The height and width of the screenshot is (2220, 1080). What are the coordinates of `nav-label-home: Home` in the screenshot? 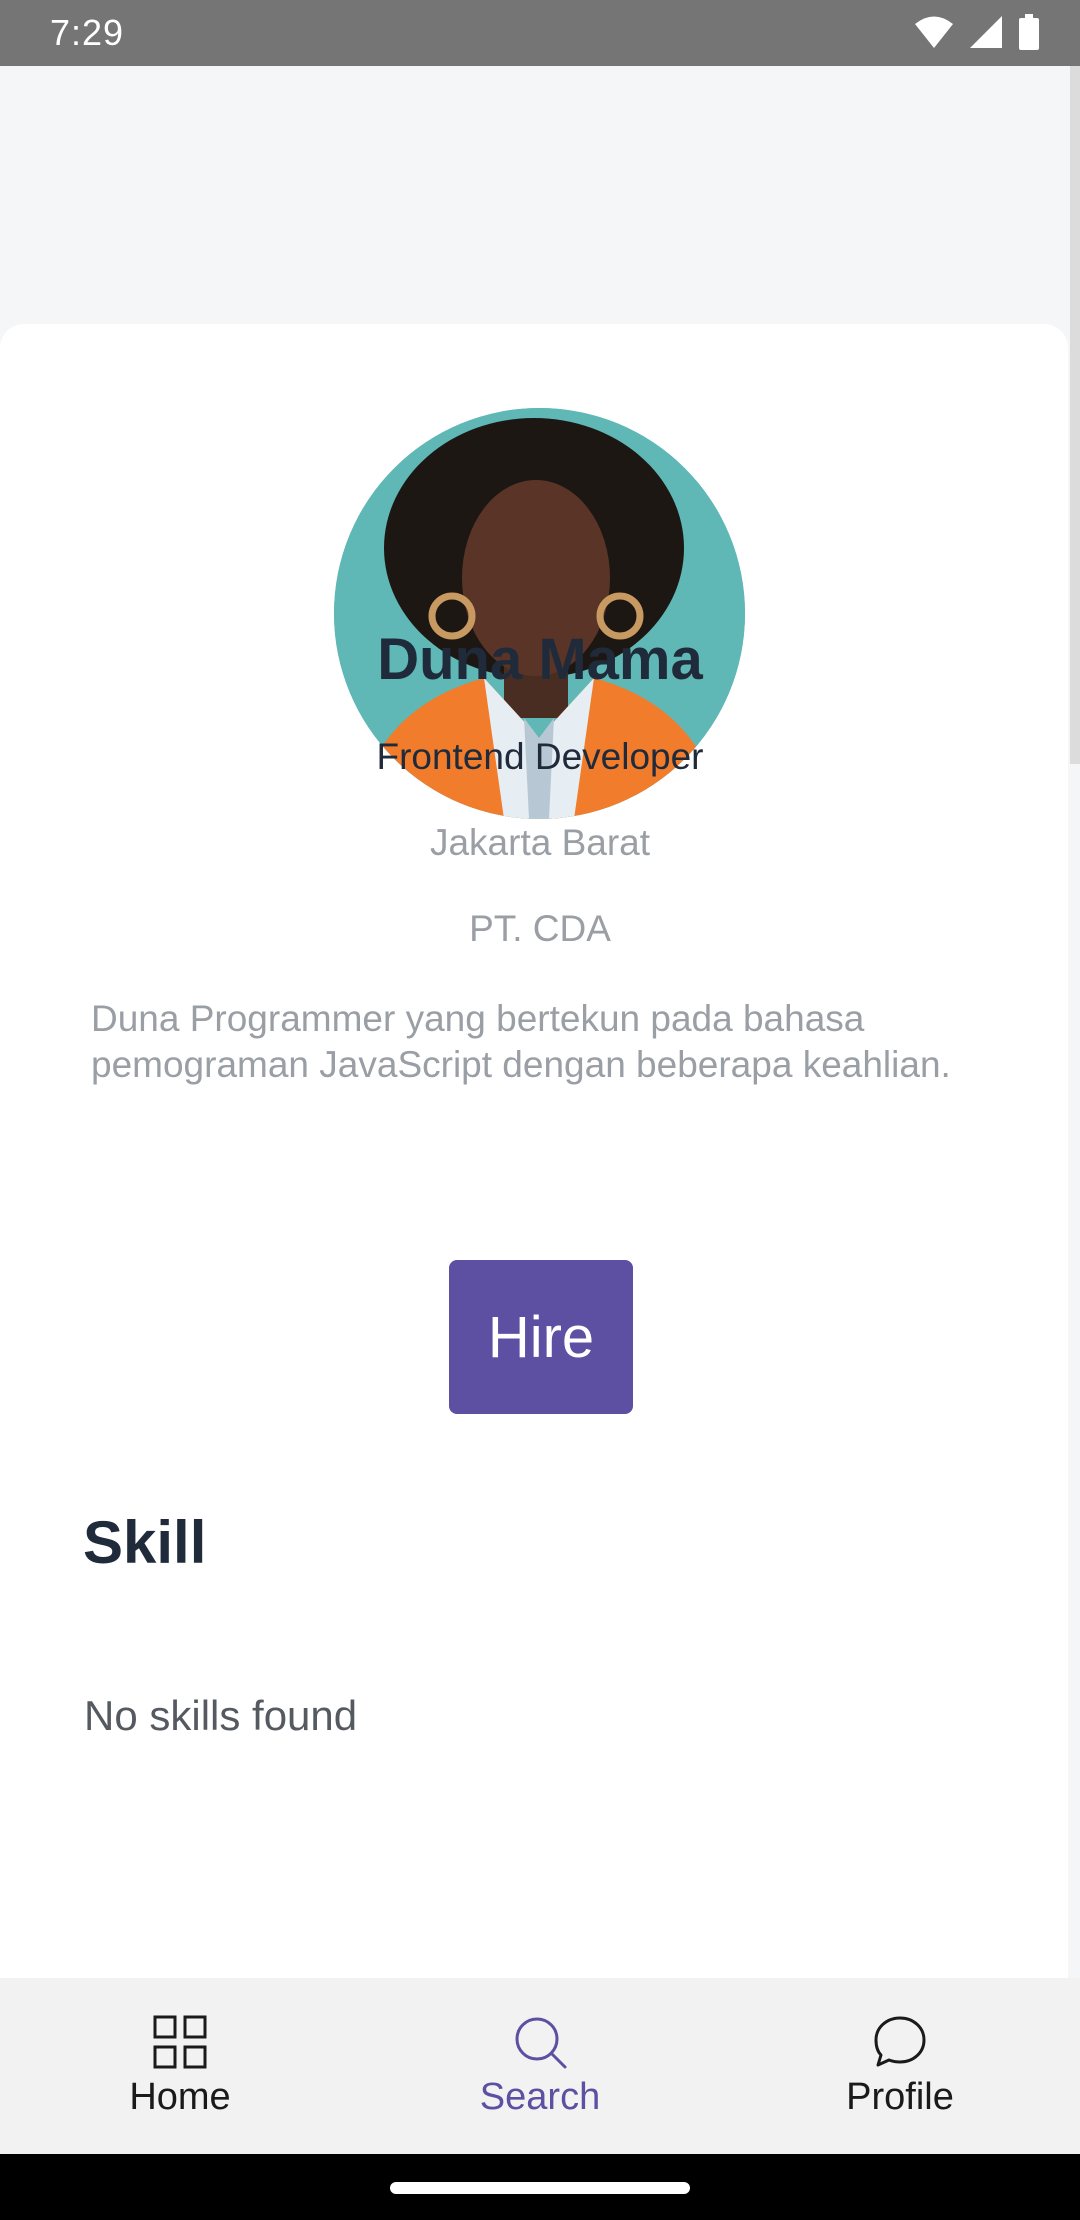 It's located at (180, 2097).